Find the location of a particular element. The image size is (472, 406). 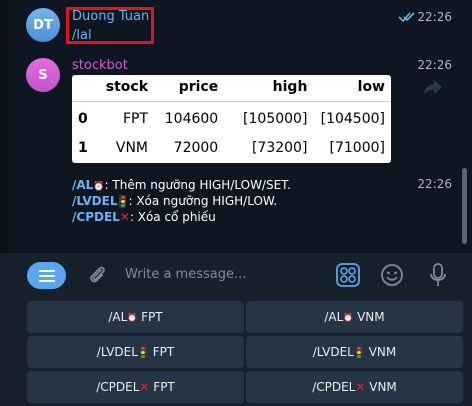

table-row: 0 FPT 104600 [105000] [104500] is located at coordinates (231, 117).